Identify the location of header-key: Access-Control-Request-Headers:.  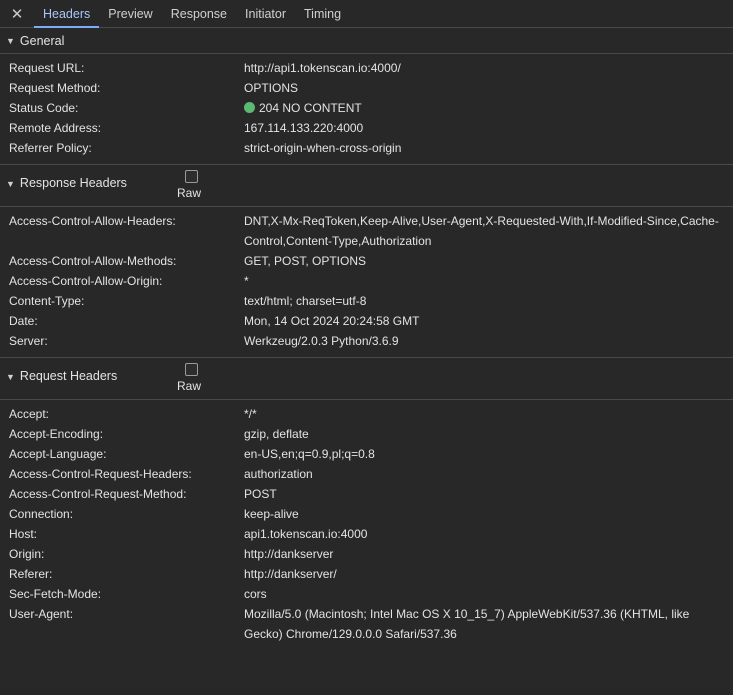
(100, 474).